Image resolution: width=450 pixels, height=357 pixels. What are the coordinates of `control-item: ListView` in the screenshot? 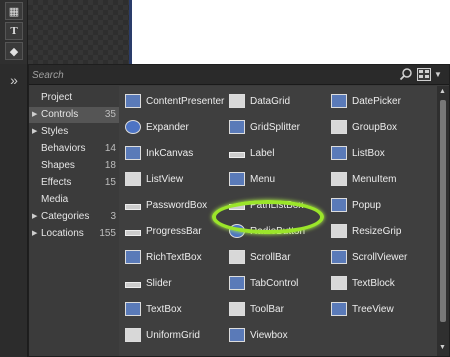 It's located at (175, 179).